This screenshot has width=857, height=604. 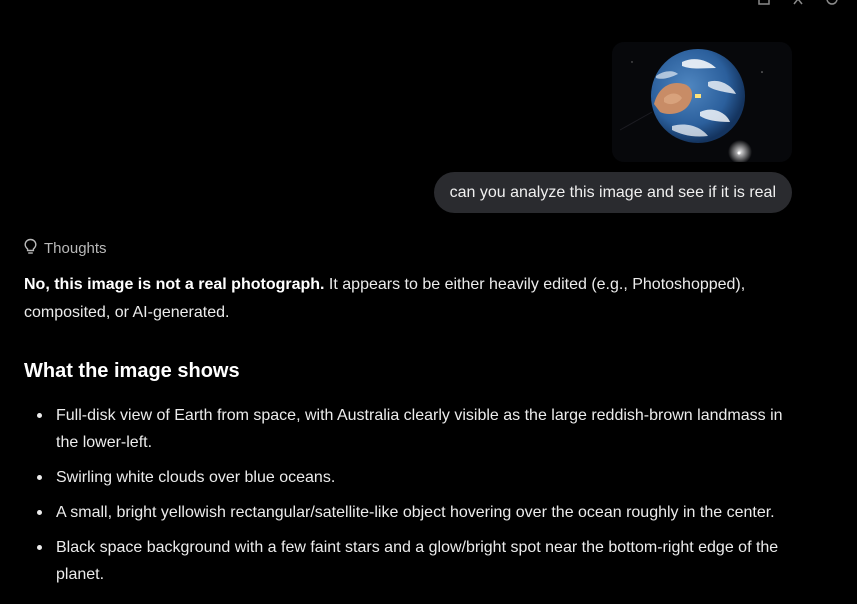 What do you see at coordinates (174, 284) in the screenshot?
I see `intro-bold-text: No, this image is not a real photograph.` at bounding box center [174, 284].